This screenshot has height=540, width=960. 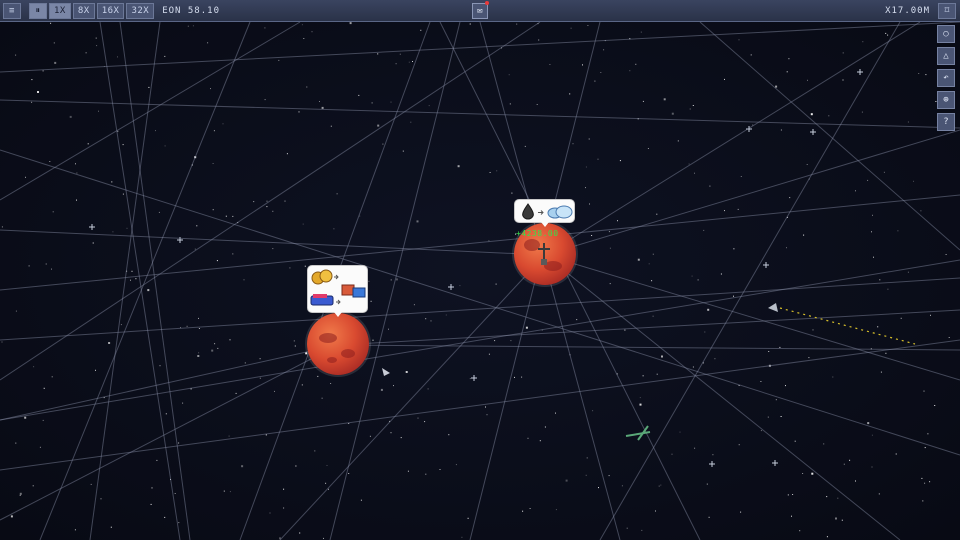 I want to click on top-toolbar: ≡ ⏸ 1X 8X 16X 32X EON 58.10 ✉ X17.00M ⌑, so click(x=480, y=11).